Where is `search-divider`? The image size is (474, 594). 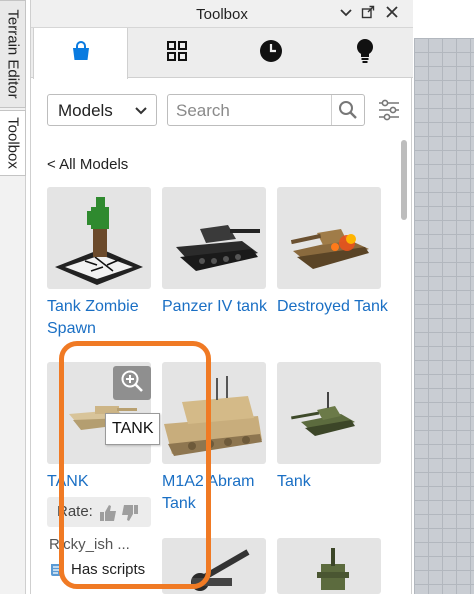
search-divider is located at coordinates (331, 110).